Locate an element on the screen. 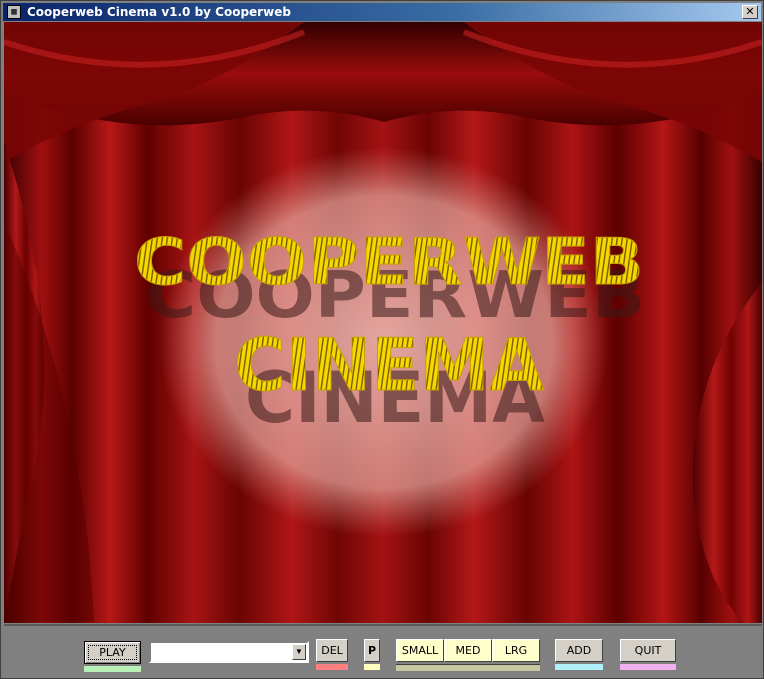  del-indicator is located at coordinates (332, 667).